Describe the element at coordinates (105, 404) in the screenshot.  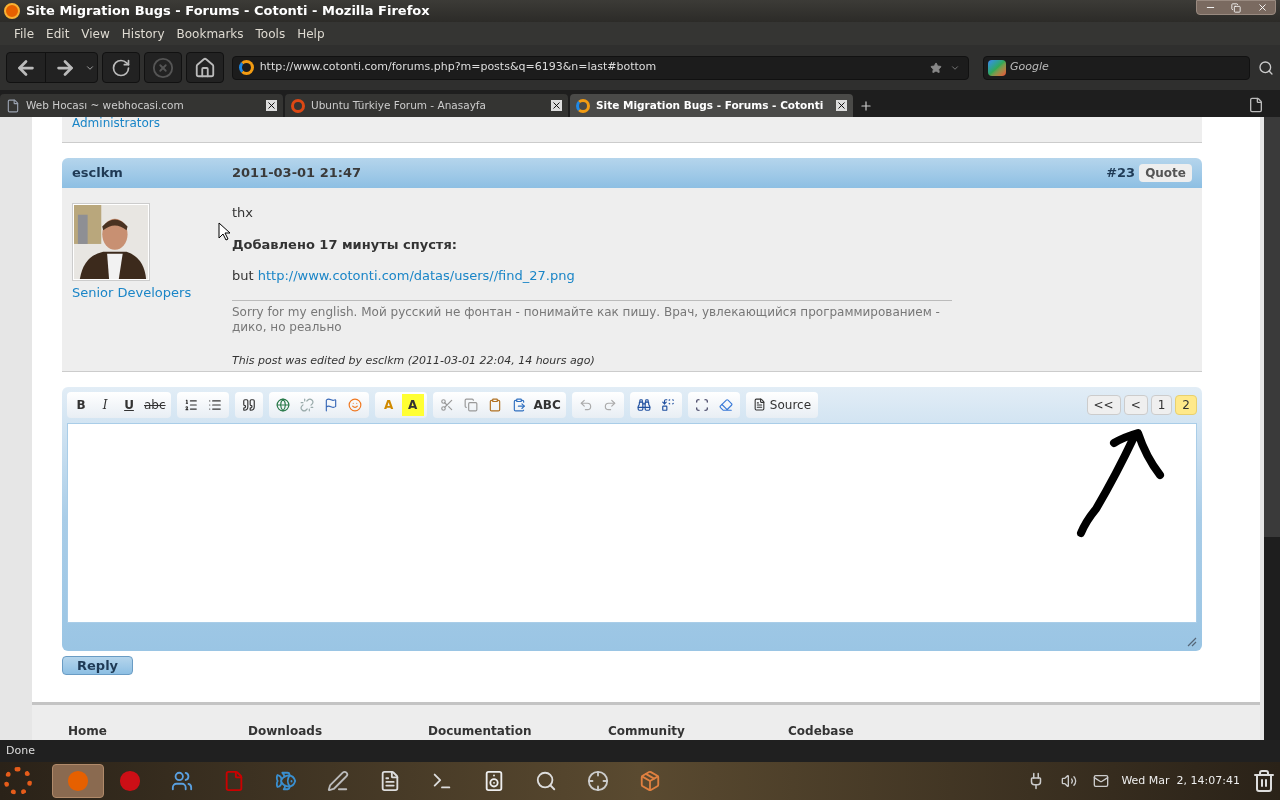
I see `italic-button: I` at that location.